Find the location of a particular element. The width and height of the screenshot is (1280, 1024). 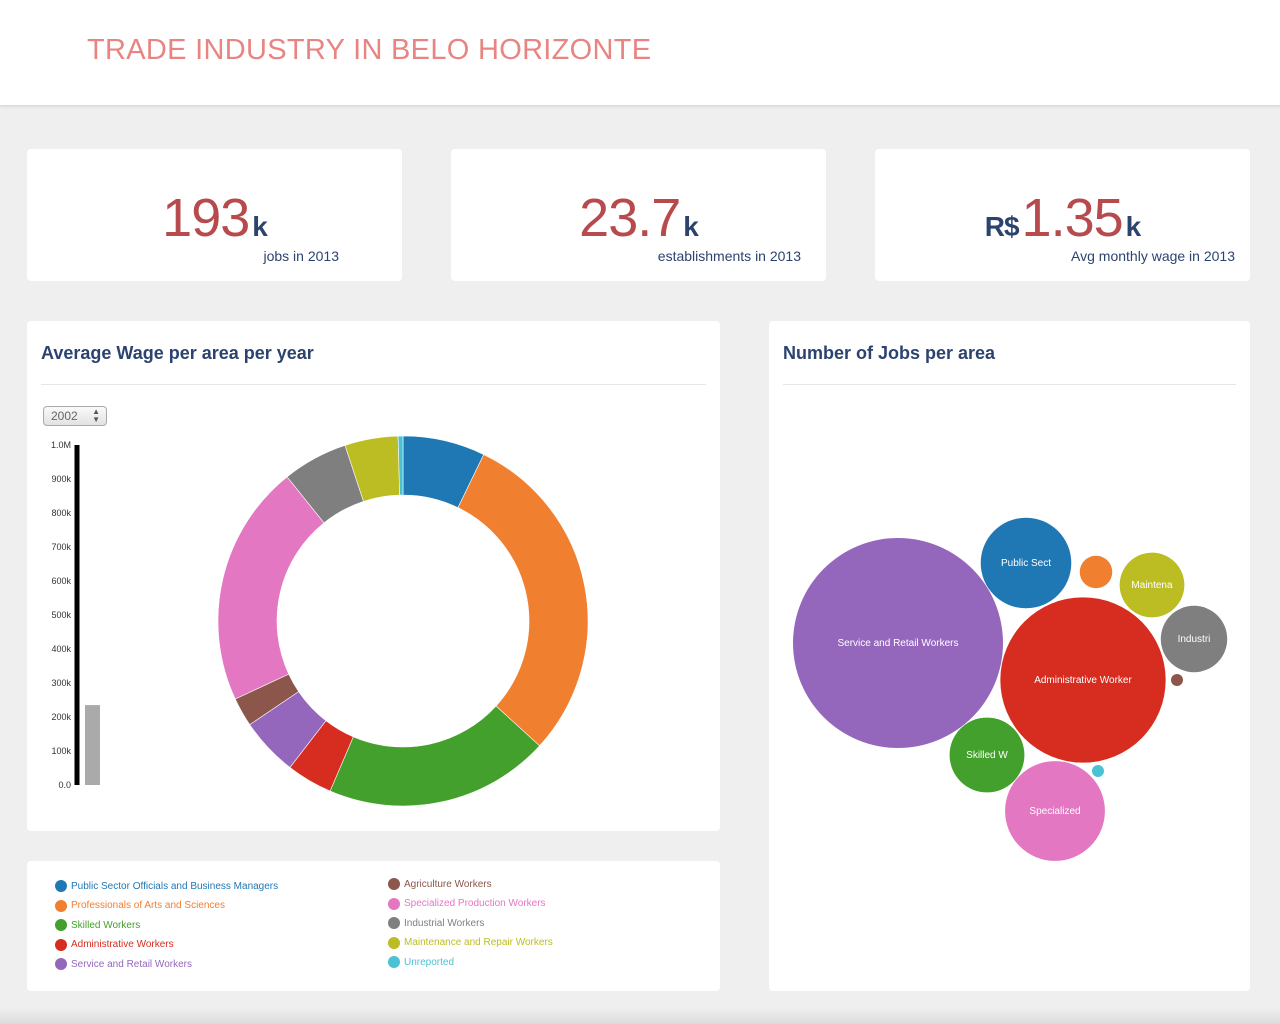

bar-tick-label: 600k is located at coordinates (61, 581).